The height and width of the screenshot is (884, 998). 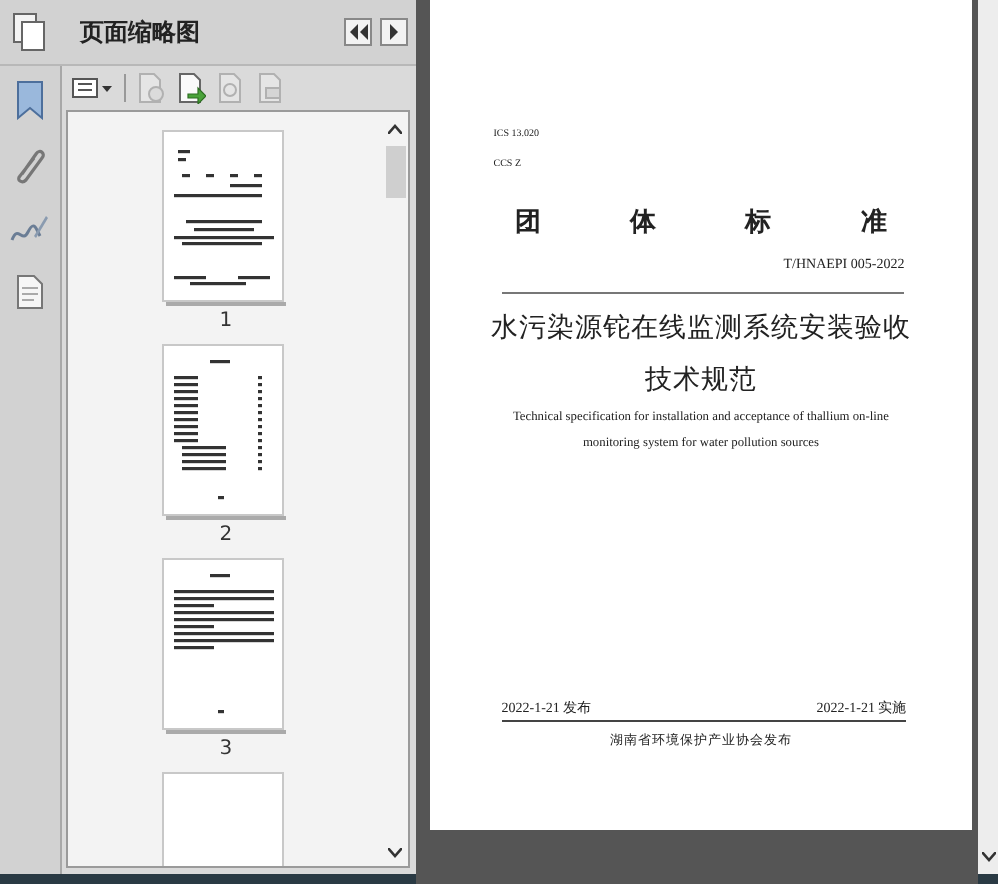 I want to click on document-scrollbar, so click(x=988, y=437).